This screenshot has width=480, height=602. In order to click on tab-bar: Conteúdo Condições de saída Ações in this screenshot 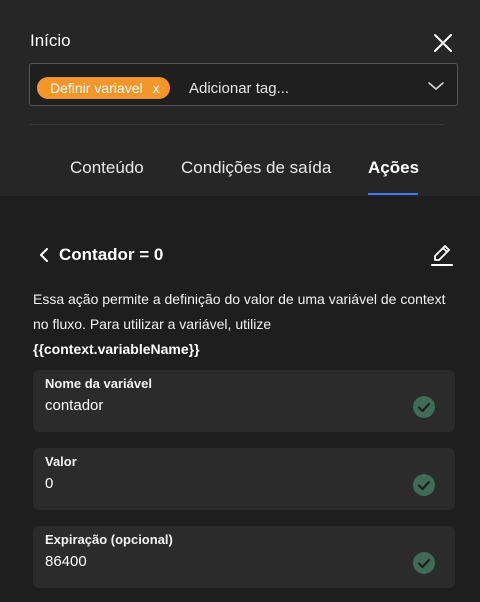, I will do `click(240, 173)`.